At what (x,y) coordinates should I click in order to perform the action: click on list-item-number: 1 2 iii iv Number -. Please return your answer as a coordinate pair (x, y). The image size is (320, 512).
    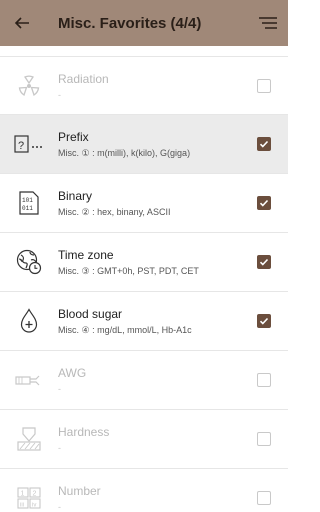
    Looking at the image, I should click on (144, 490).